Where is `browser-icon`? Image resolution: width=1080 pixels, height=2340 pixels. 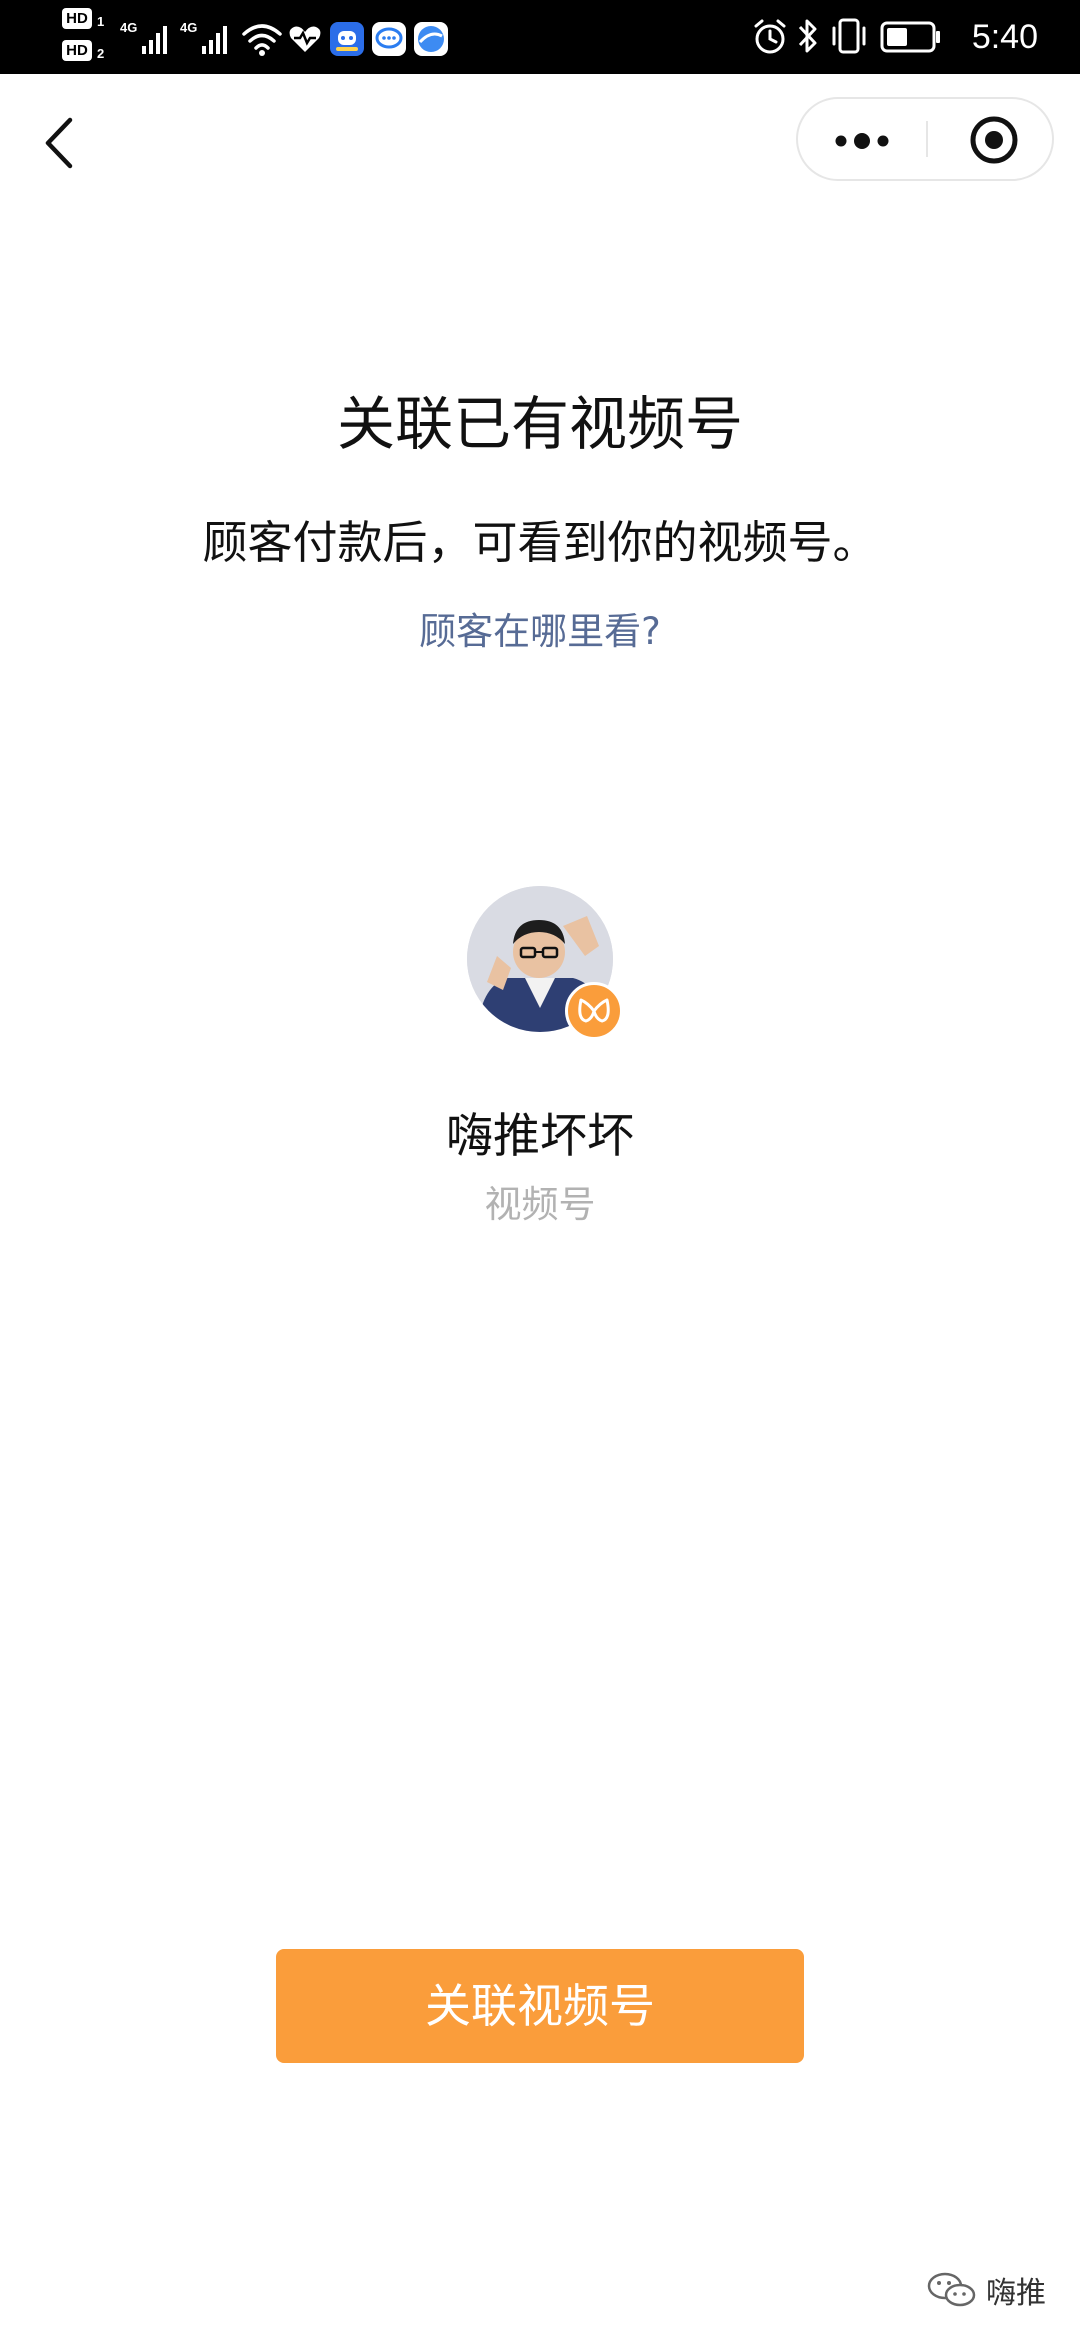
browser-icon is located at coordinates (431, 39).